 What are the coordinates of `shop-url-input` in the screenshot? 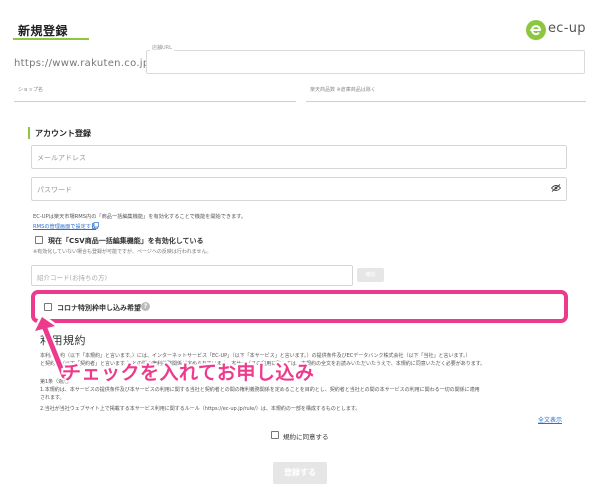 It's located at (365, 62).